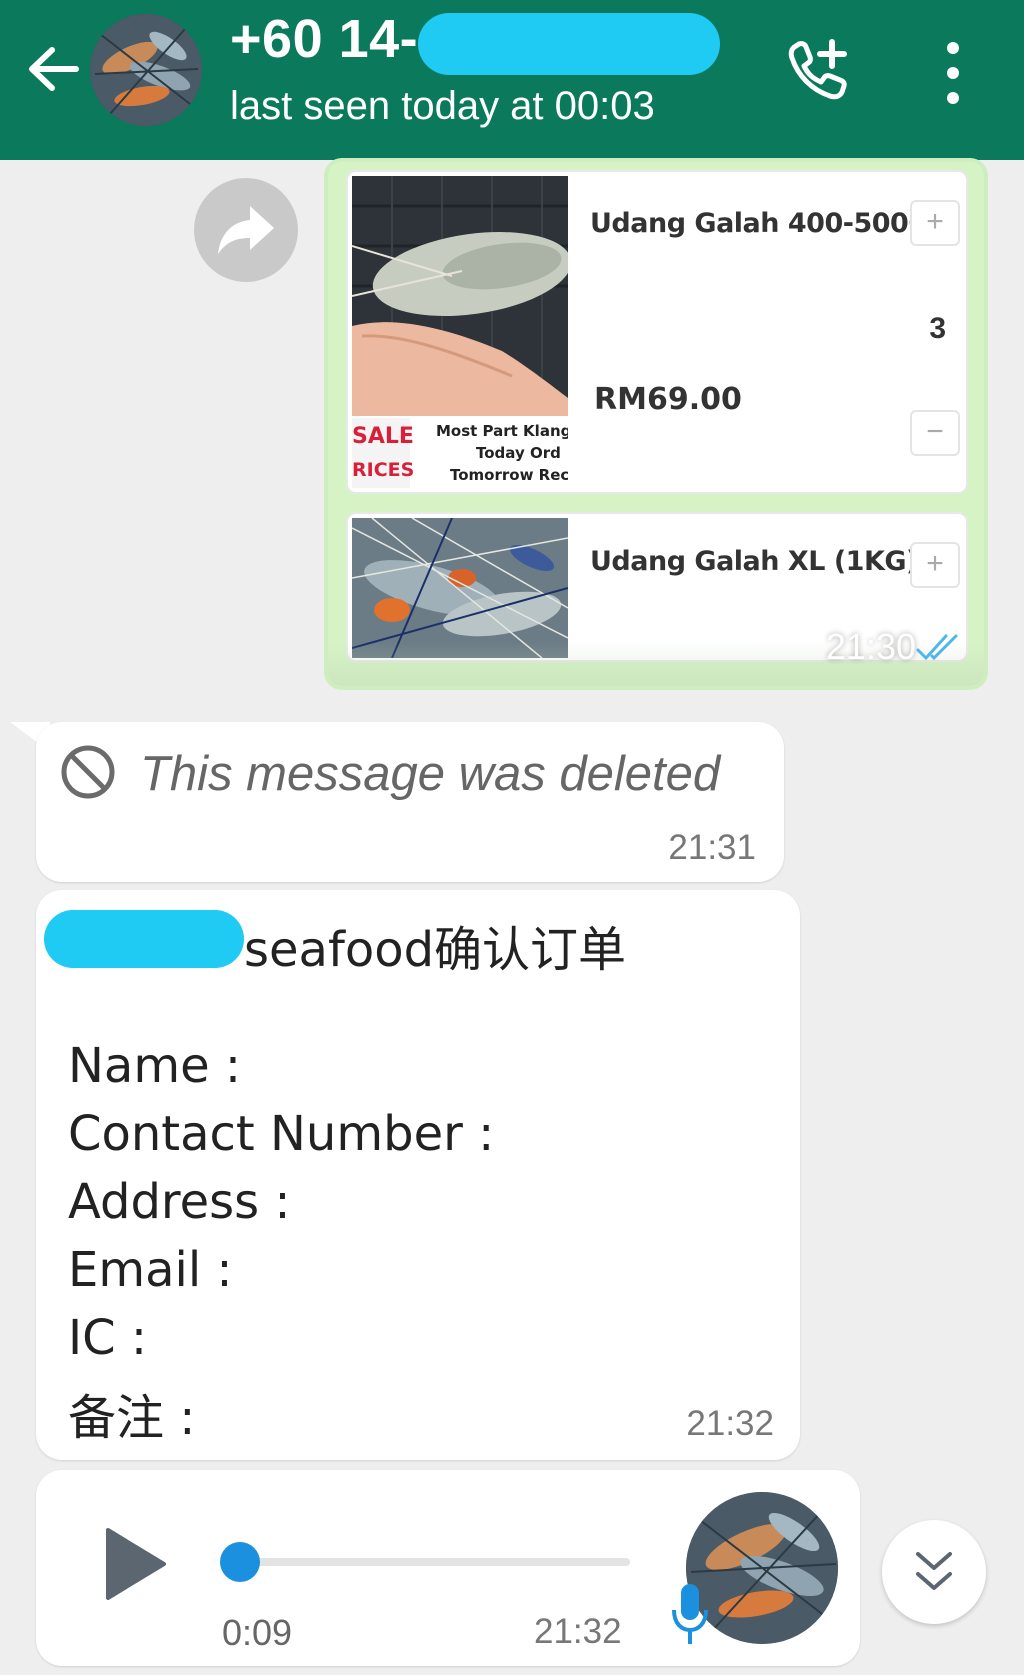 This screenshot has width=1024, height=1675. What do you see at coordinates (435, 950) in the screenshot?
I see `order-title: seafood确认订单` at bounding box center [435, 950].